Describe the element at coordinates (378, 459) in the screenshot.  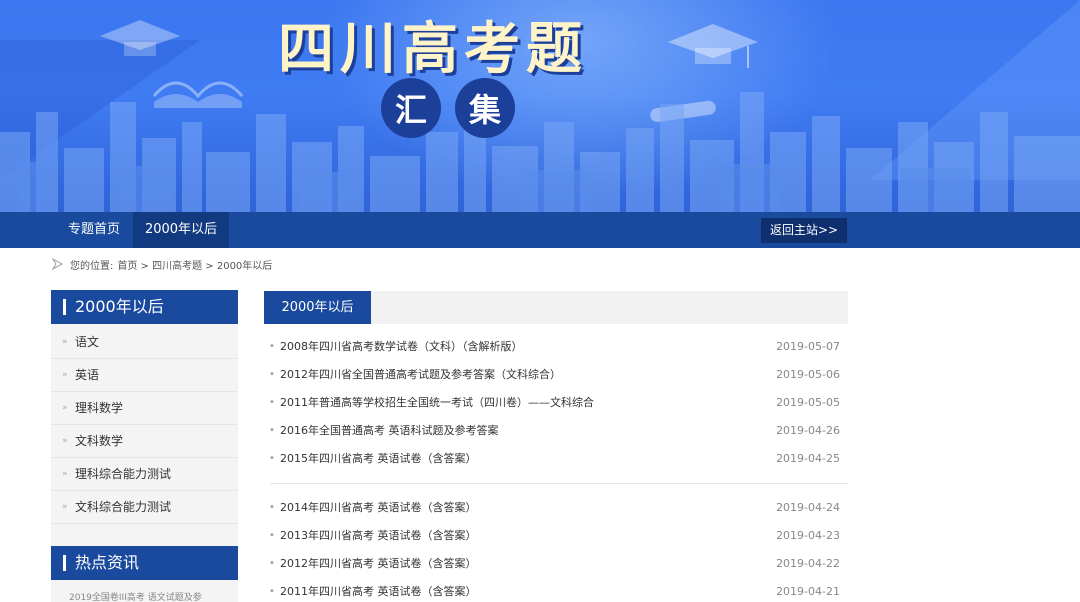
I see `article-title: 2015年四川省高考 英语试卷（含答案）` at that location.